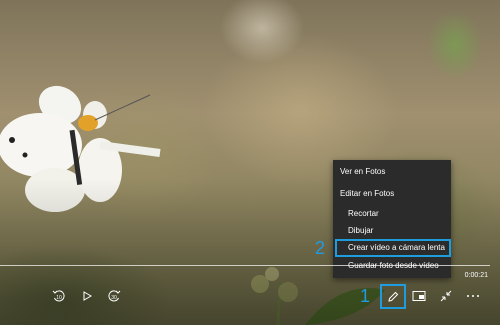  What do you see at coordinates (320, 248) in the screenshot?
I see `annotation-step-2: 2` at bounding box center [320, 248].